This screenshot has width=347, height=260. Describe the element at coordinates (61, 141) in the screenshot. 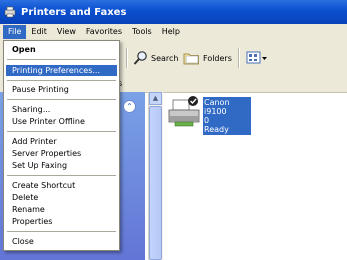

I see `menu-item-add-printer: Add Printer` at that location.